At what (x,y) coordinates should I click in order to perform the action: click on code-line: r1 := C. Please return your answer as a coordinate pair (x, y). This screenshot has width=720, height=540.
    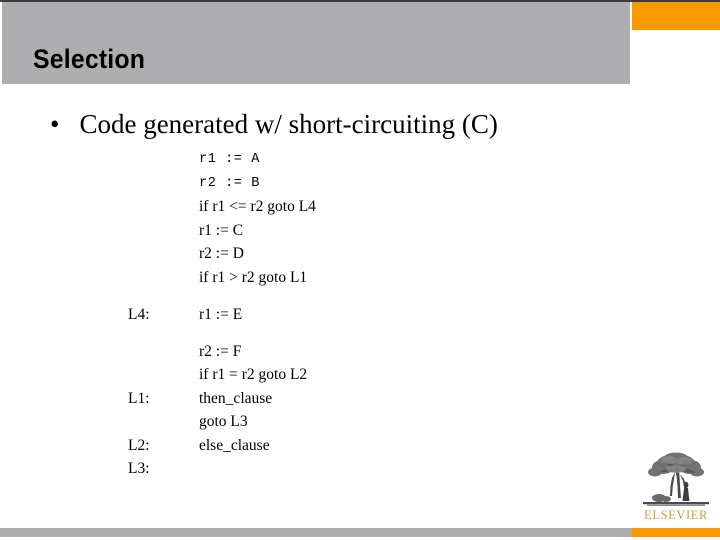
    Looking at the image, I should click on (360, 231).